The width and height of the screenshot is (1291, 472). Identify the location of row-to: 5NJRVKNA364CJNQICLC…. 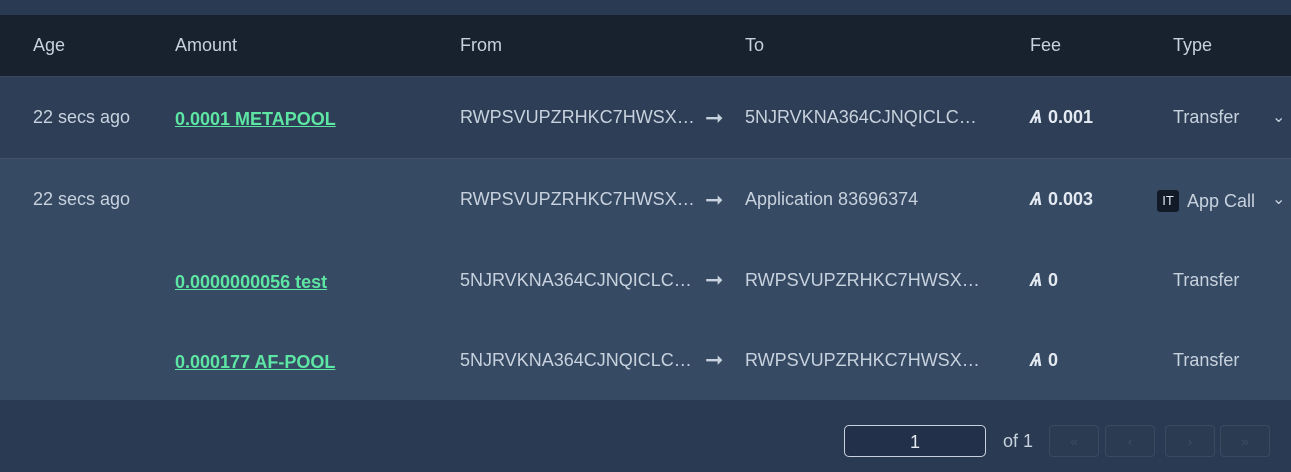
(861, 117).